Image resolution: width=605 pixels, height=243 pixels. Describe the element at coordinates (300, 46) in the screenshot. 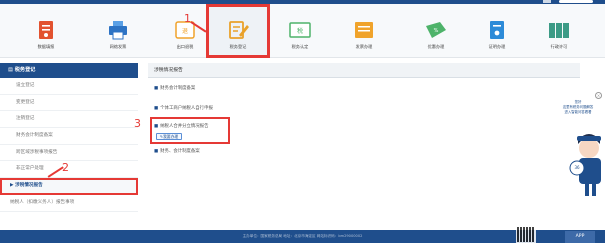

I see `nav-item-label: 税务认定` at that location.